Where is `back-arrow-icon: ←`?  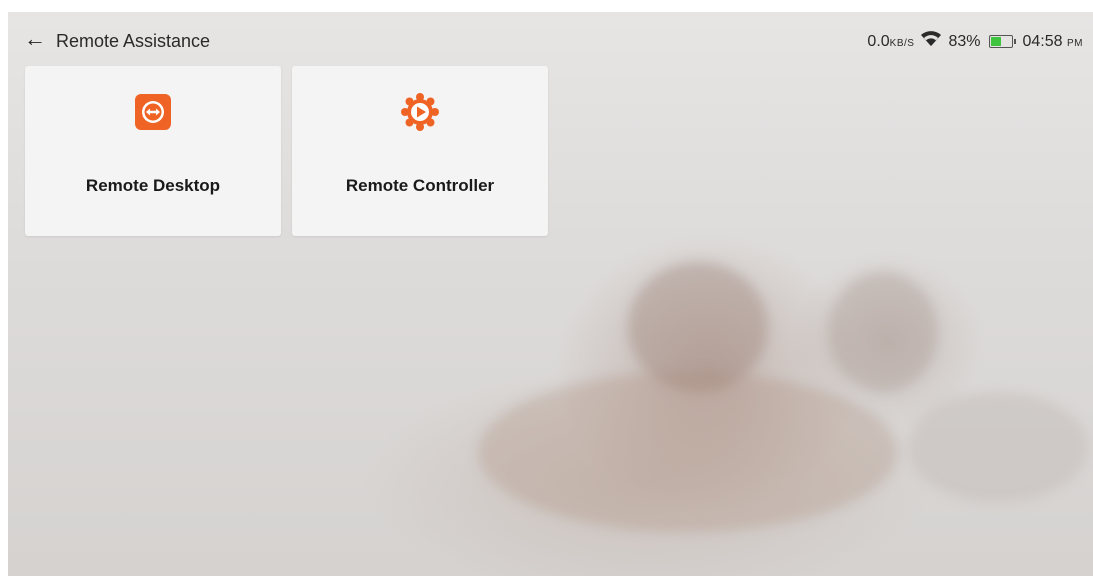
back-arrow-icon: ← is located at coordinates (35, 39).